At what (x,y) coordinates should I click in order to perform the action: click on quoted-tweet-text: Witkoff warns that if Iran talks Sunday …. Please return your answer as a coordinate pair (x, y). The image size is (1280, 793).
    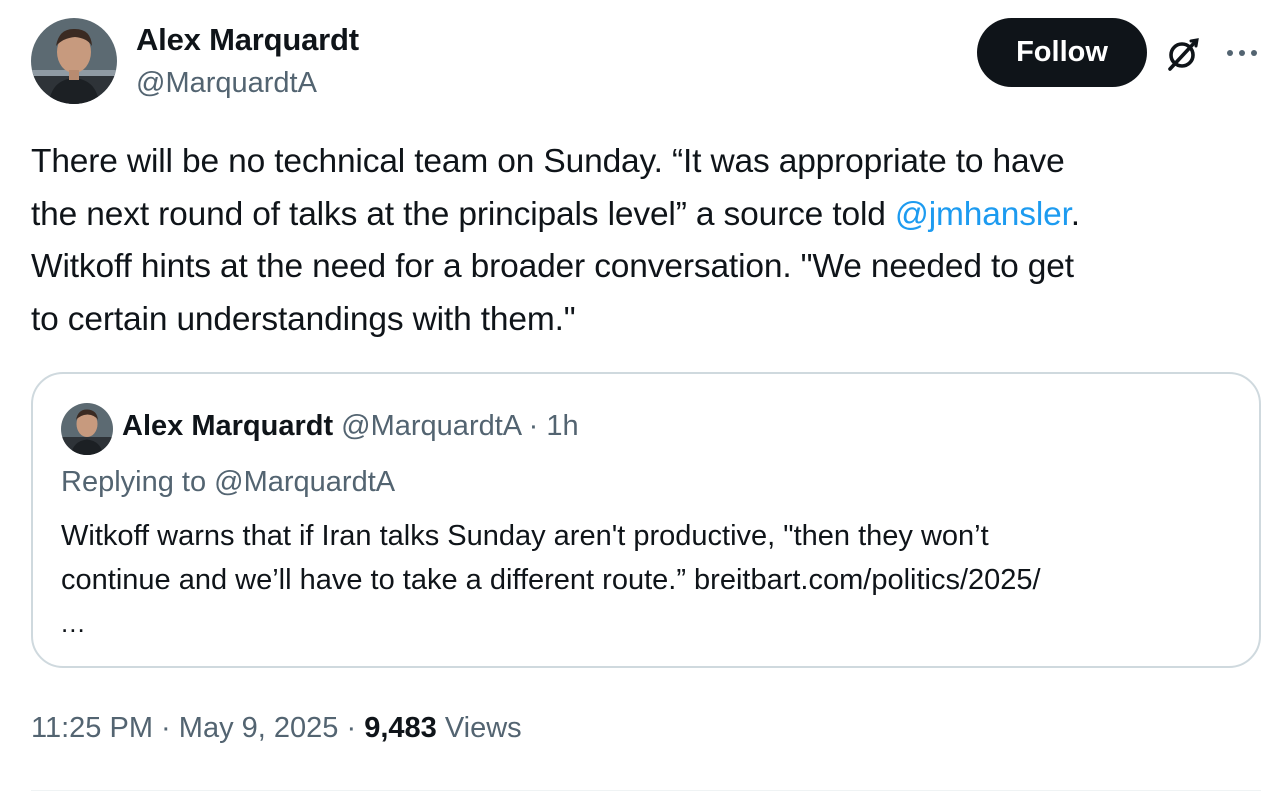
    Looking at the image, I should click on (651, 558).